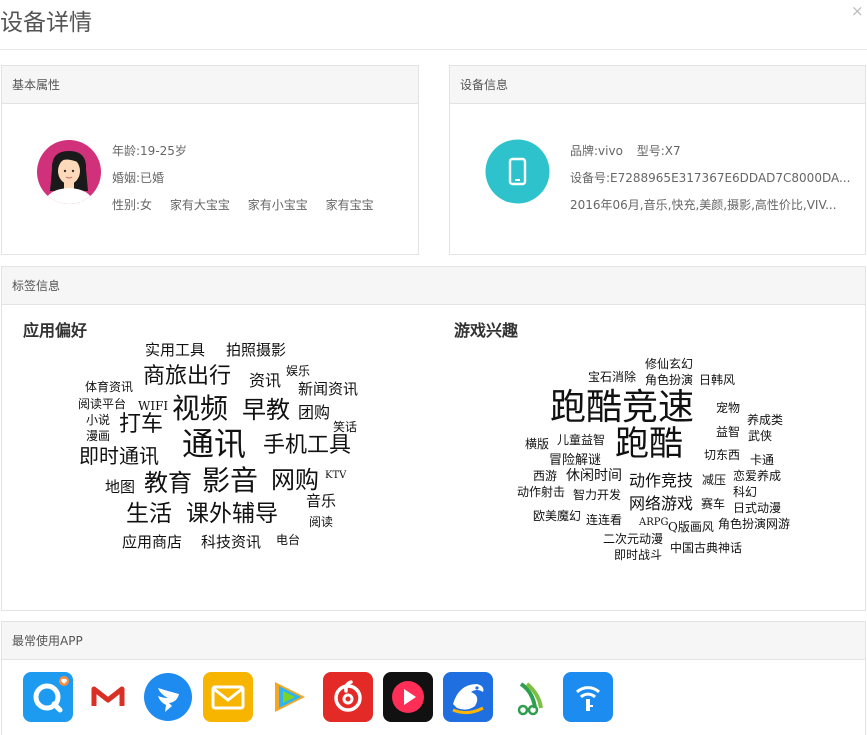 The width and height of the screenshot is (867, 735). Describe the element at coordinates (433, 641) in the screenshot. I see `most-used-apps-header: 最常使用APP` at that location.